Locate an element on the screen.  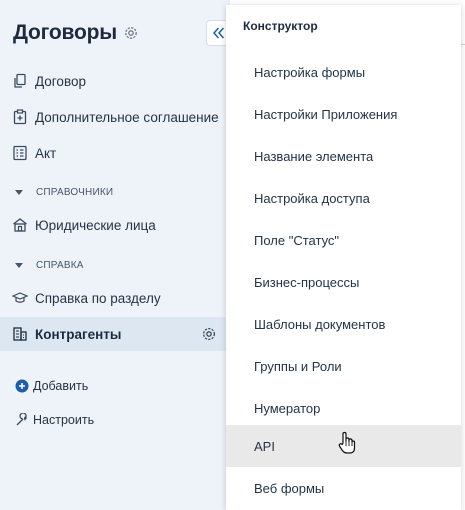
double-chevron-left-icon is located at coordinates (219, 33).